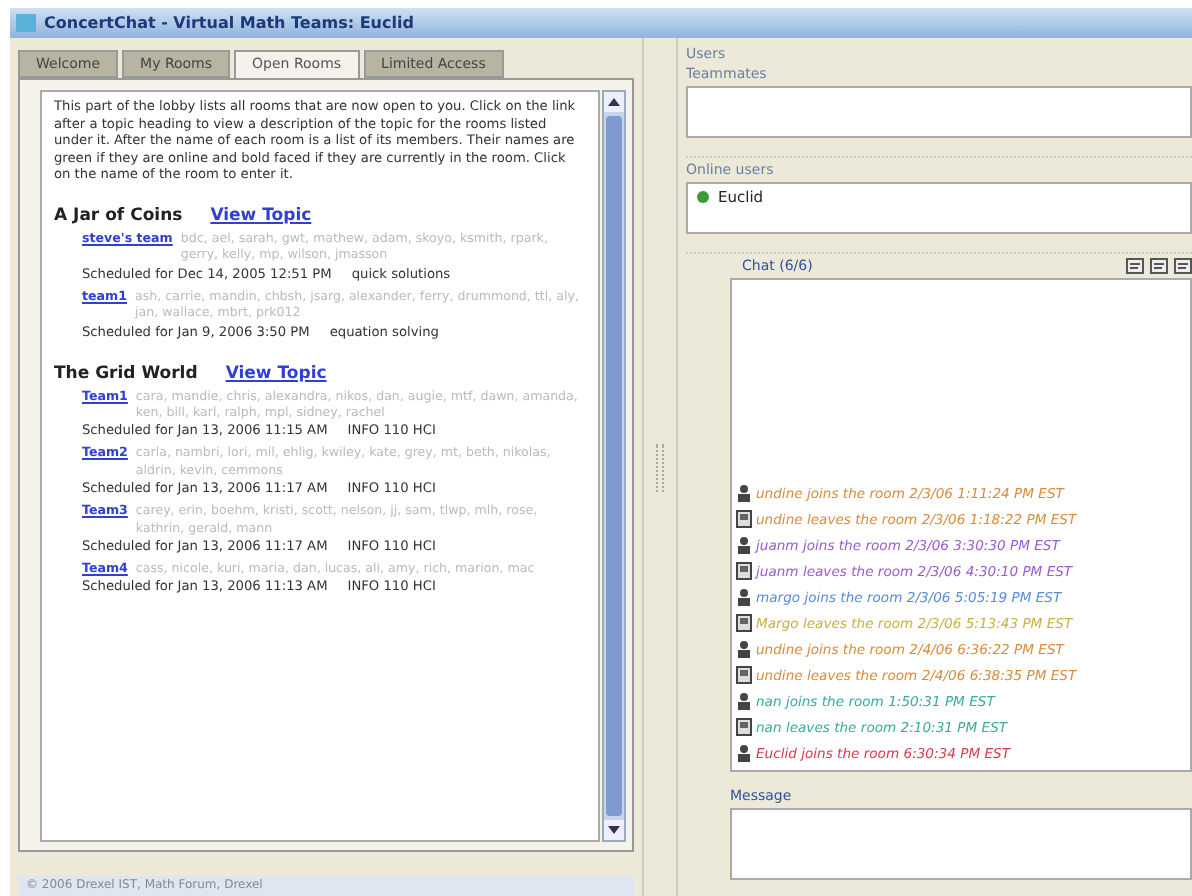 The height and width of the screenshot is (896, 1192). What do you see at coordinates (118, 215) in the screenshot?
I see `topic-title: A Jar of Coins` at bounding box center [118, 215].